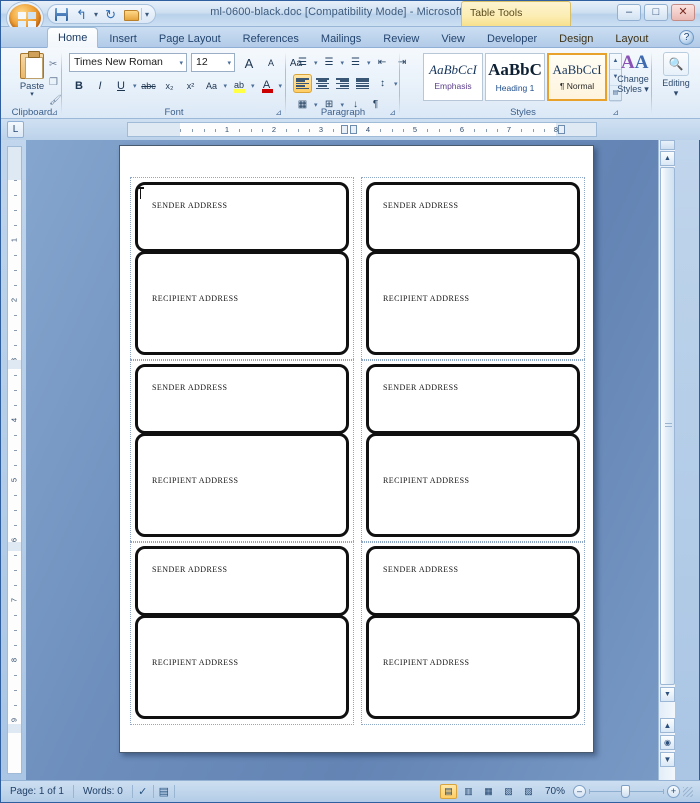 Image resolution: width=700 pixels, height=803 pixels. I want to click on change-styles-caret-icon: ▾, so click(646, 89).